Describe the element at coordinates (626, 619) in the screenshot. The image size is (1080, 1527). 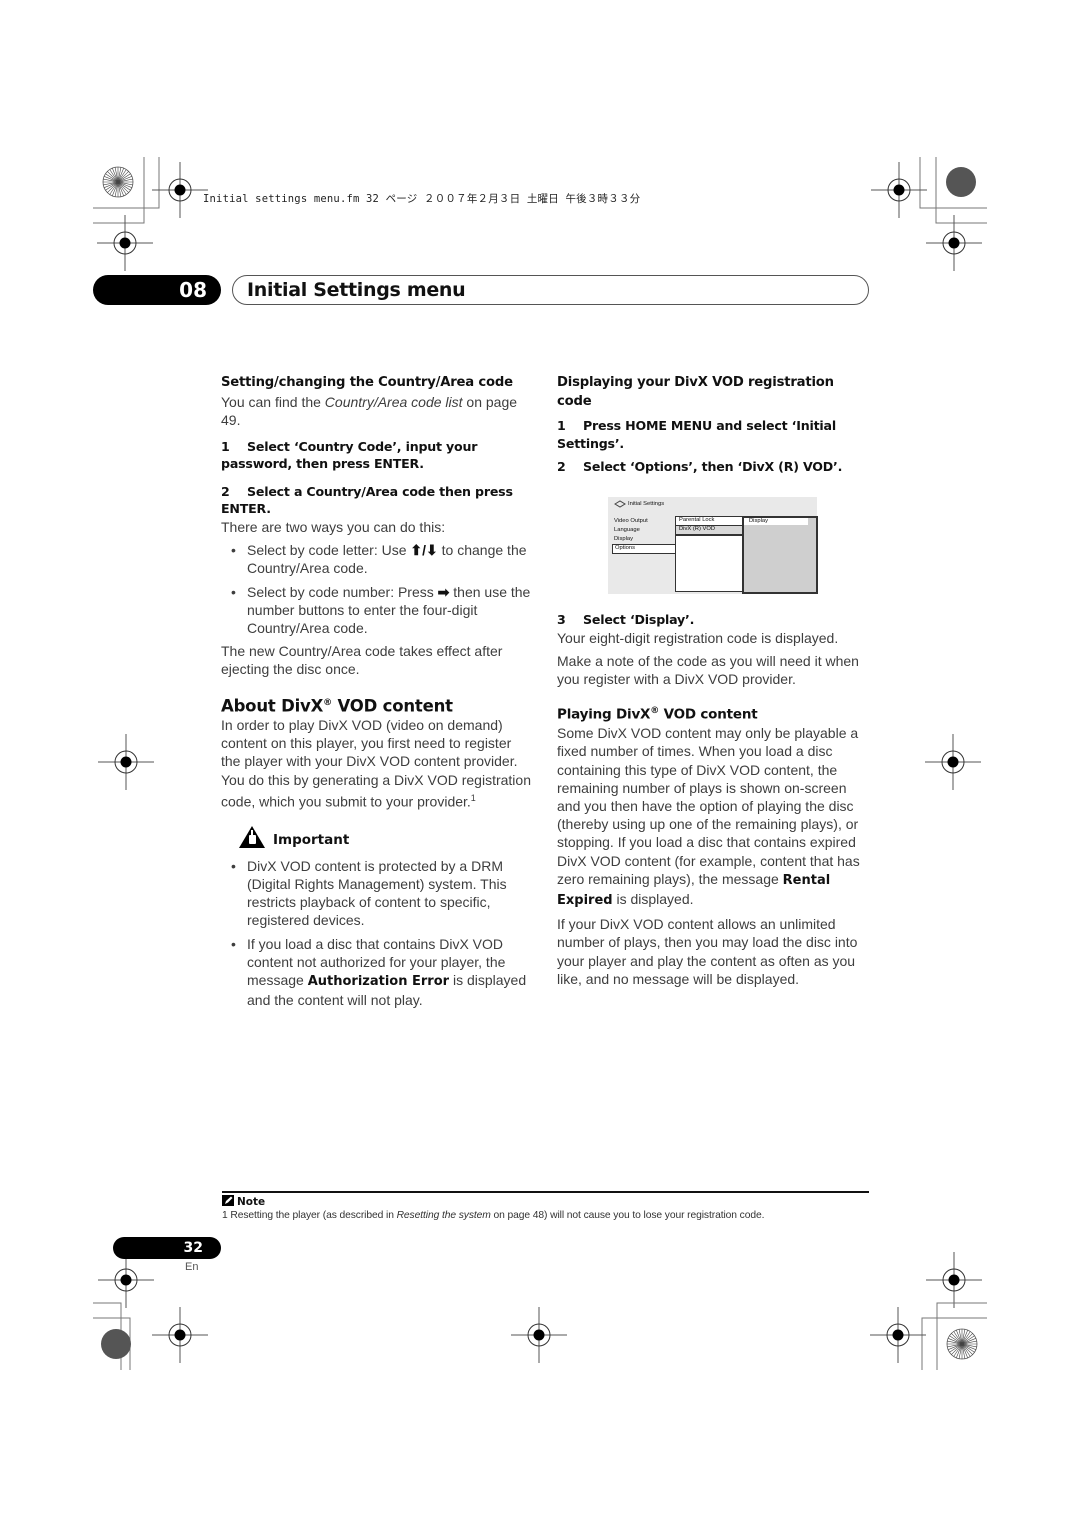
I see `step-3: 3 Select ‘Display’.` at that location.